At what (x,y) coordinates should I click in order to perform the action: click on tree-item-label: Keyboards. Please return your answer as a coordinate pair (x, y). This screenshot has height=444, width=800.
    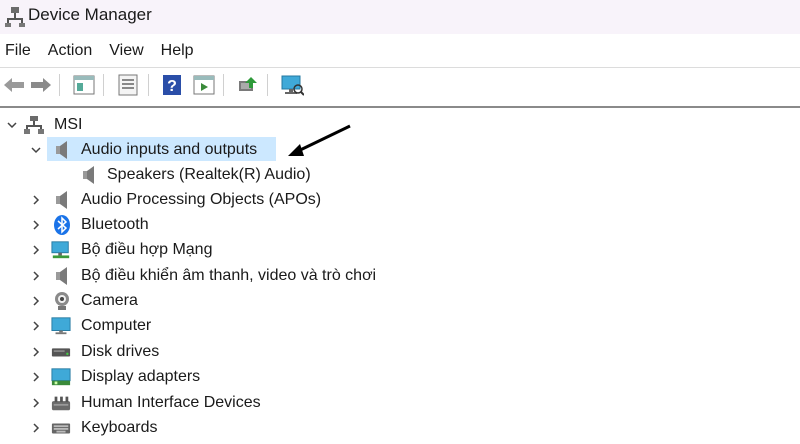
    Looking at the image, I should click on (119, 427).